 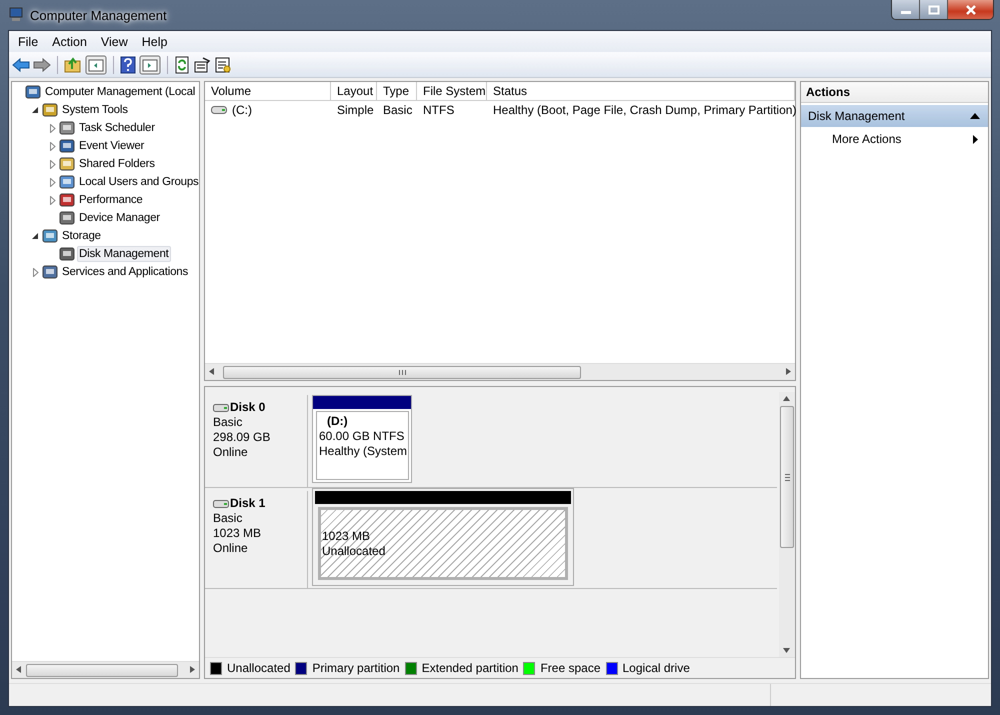 I want to click on partition-status: Healthy (System, so click(x=363, y=451).